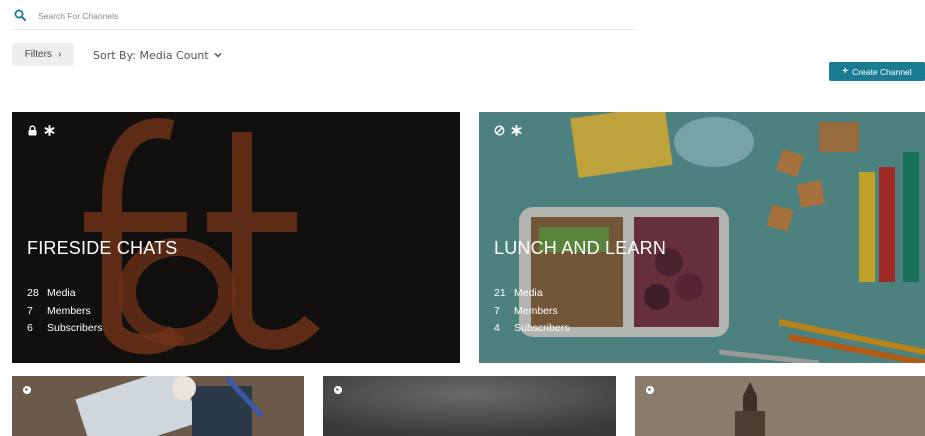  I want to click on filters-button: Filters ›, so click(43, 54).